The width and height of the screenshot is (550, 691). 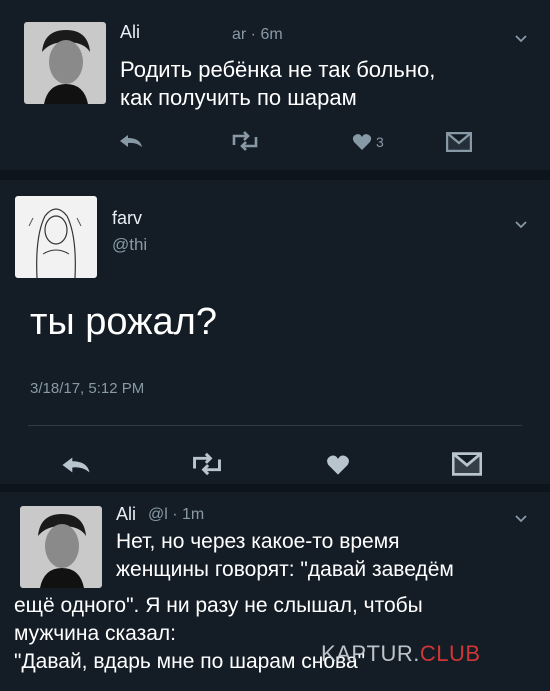 I want to click on watermark-text-accent: CLUB, so click(x=450, y=653).